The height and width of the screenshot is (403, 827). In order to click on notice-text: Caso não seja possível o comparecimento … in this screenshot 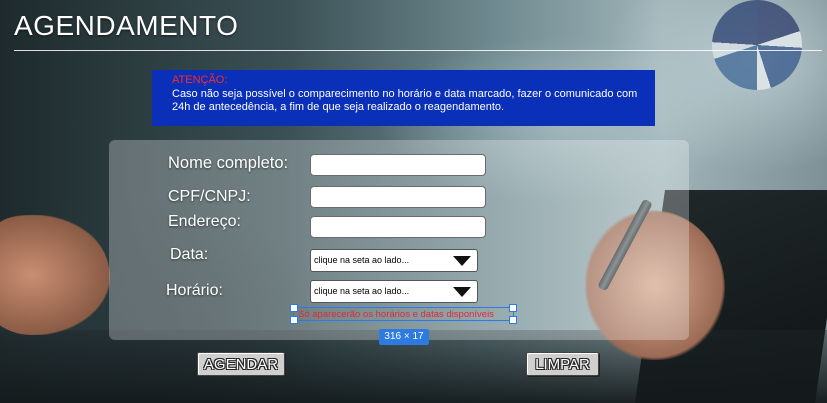, I will do `click(405, 100)`.